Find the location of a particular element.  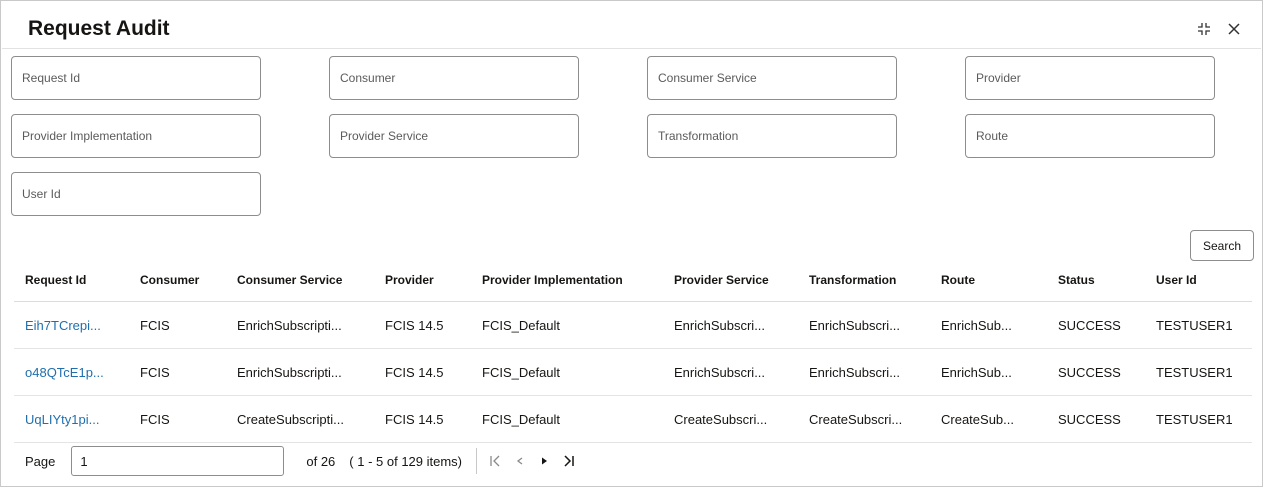

transformation-field is located at coordinates (772, 136).